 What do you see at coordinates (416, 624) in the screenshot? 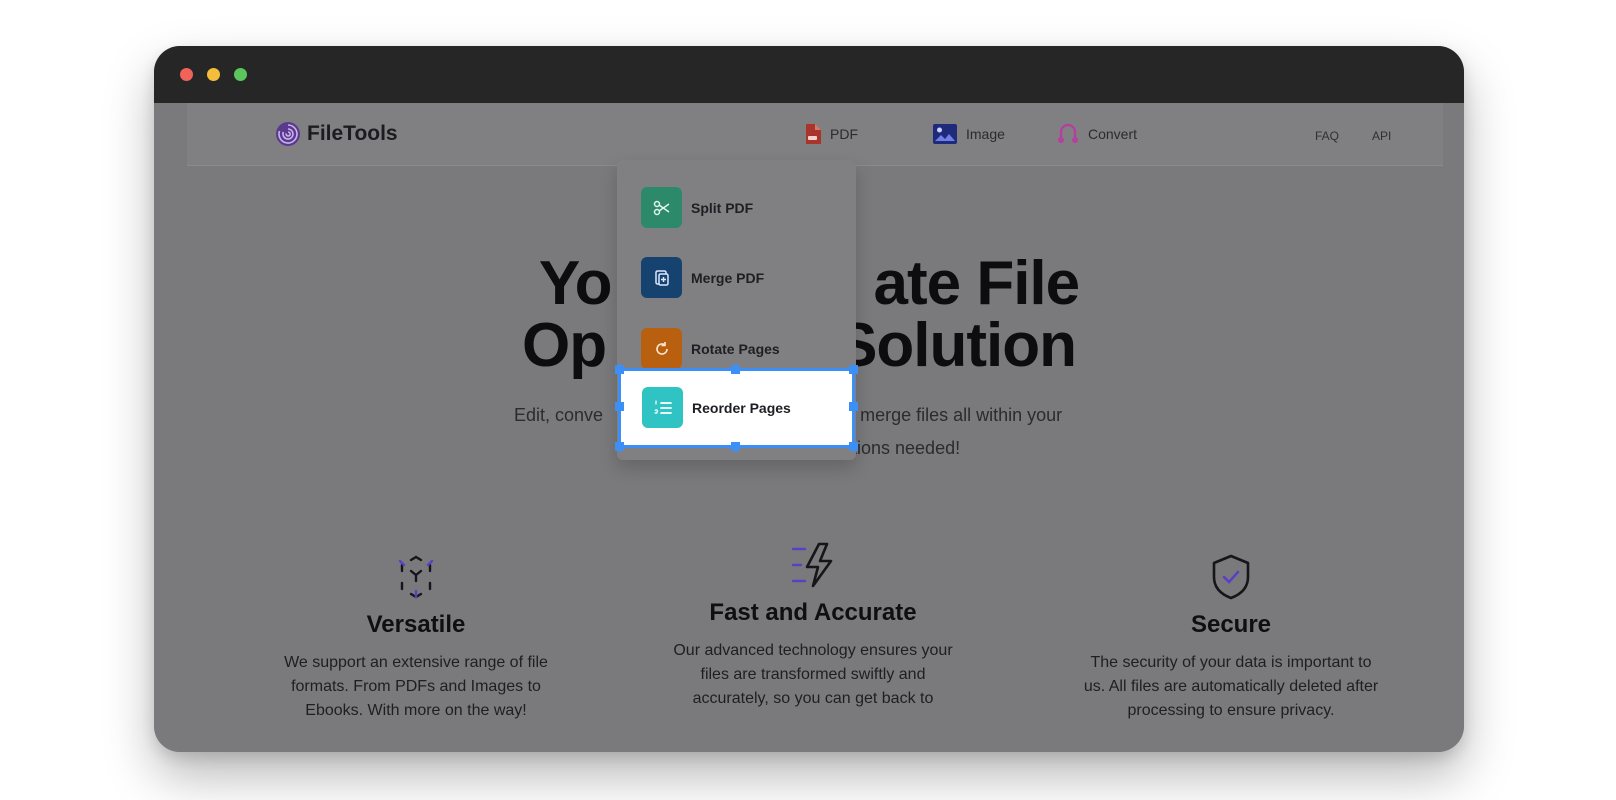
I see `feature-title: Versatile` at bounding box center [416, 624].